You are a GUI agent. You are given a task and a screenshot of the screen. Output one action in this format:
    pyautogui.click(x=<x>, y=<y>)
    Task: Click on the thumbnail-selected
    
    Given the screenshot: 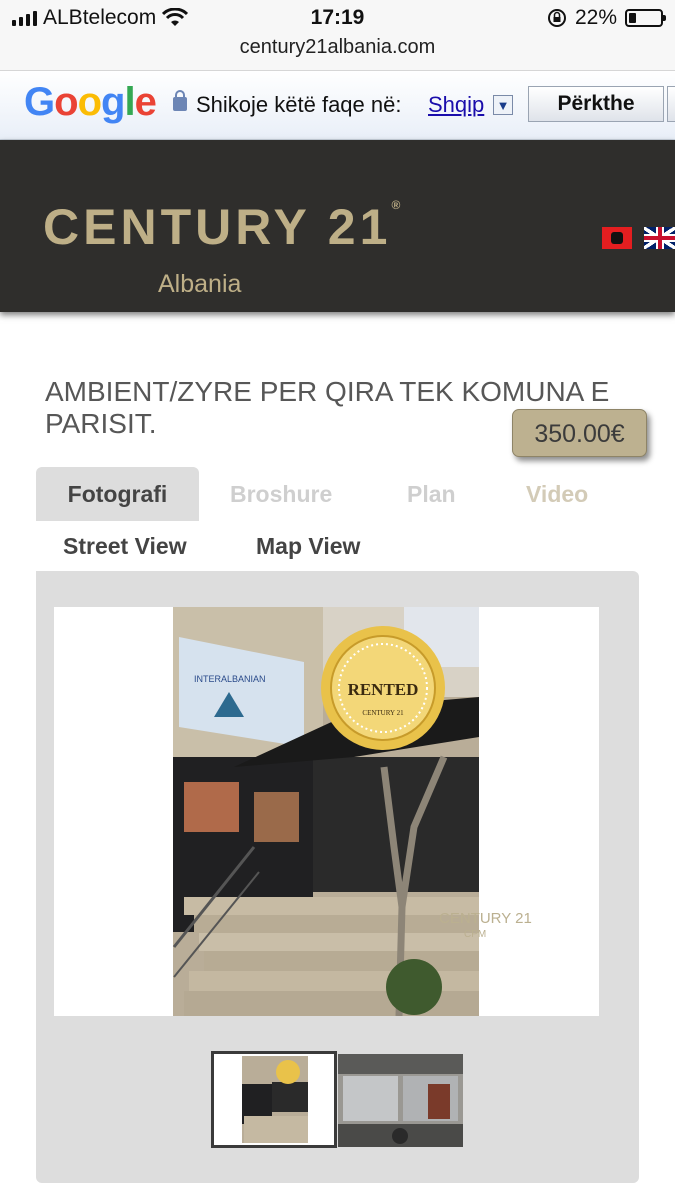 What is the action you would take?
    pyautogui.click(x=274, y=1099)
    